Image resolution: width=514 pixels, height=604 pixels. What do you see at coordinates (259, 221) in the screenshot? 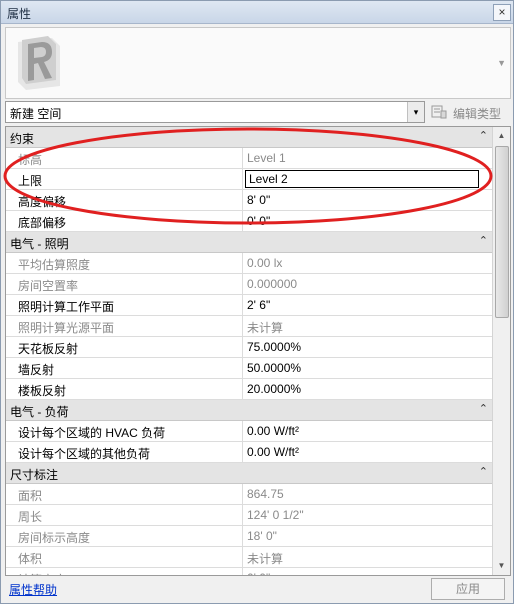
I see `property-value: 0' 0"` at bounding box center [259, 221].